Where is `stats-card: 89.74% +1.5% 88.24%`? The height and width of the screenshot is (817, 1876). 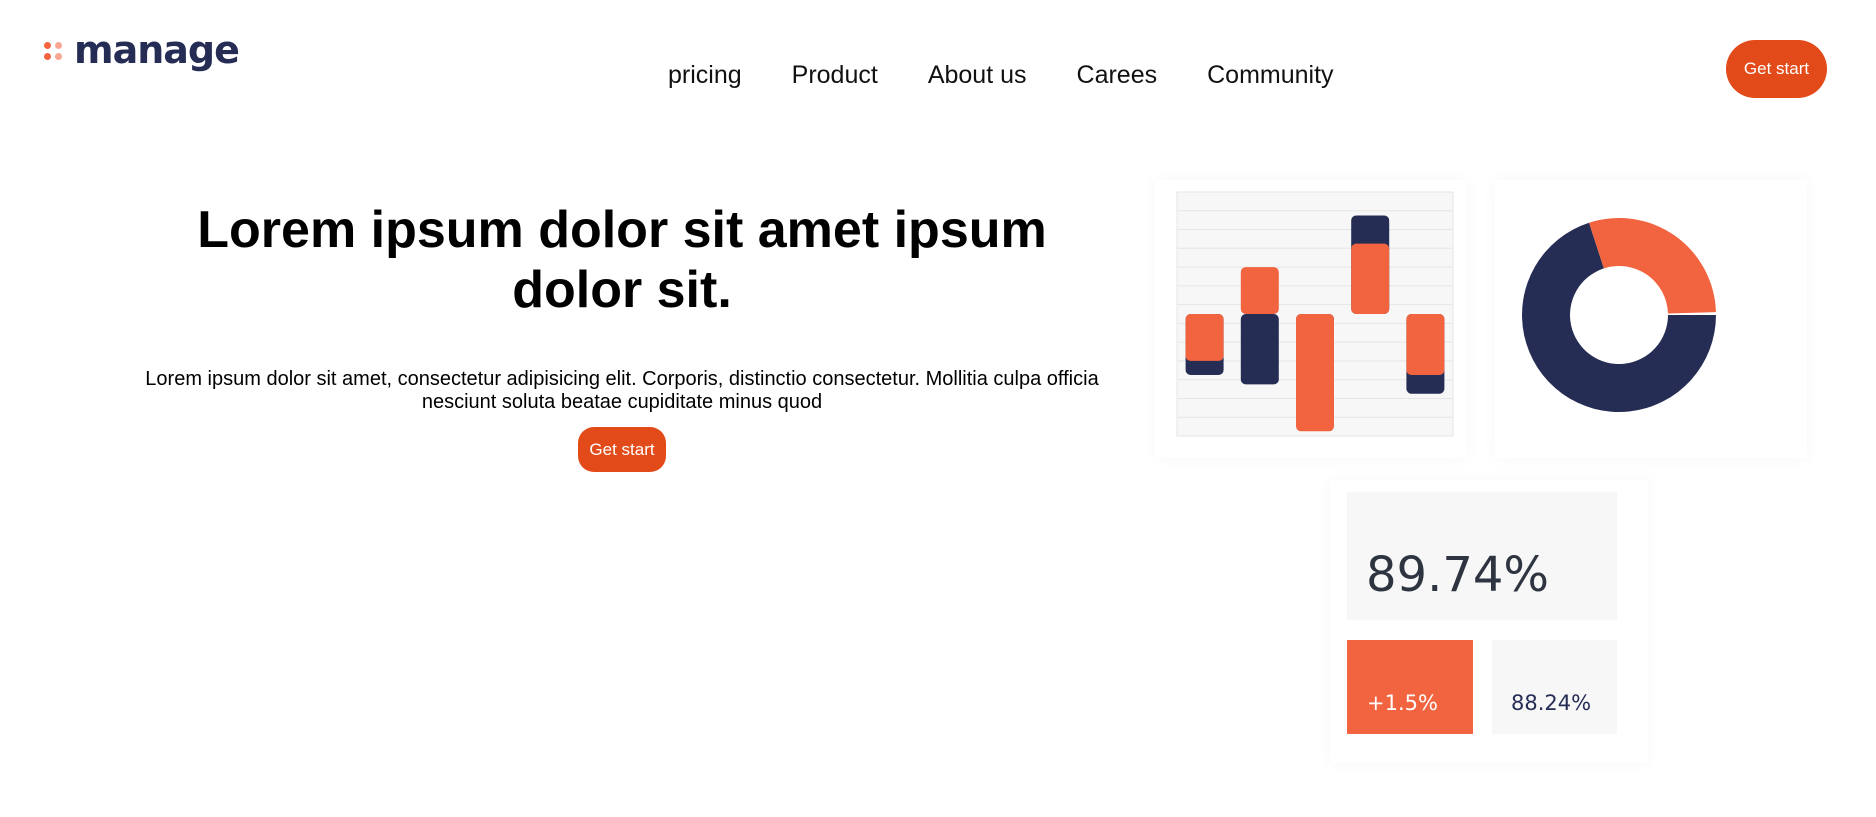 stats-card: 89.74% +1.5% 88.24% is located at coordinates (1489, 621).